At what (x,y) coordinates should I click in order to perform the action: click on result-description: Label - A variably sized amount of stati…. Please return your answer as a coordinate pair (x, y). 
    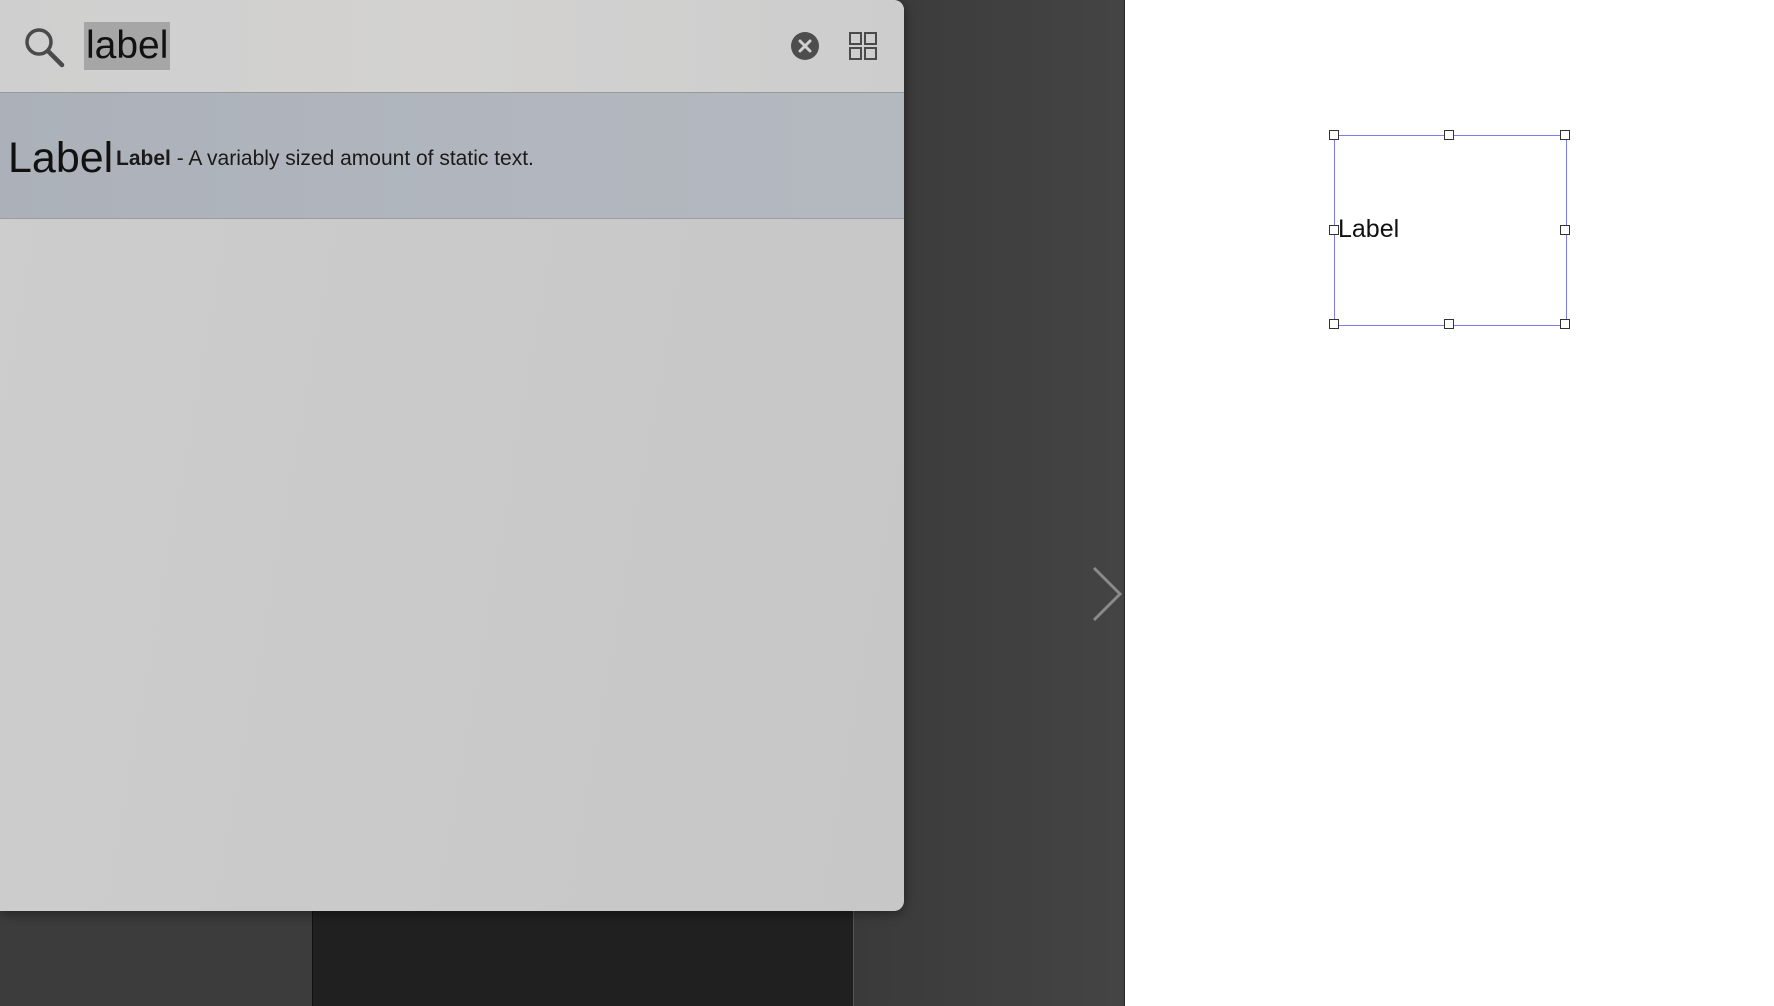
    Looking at the image, I should click on (325, 159).